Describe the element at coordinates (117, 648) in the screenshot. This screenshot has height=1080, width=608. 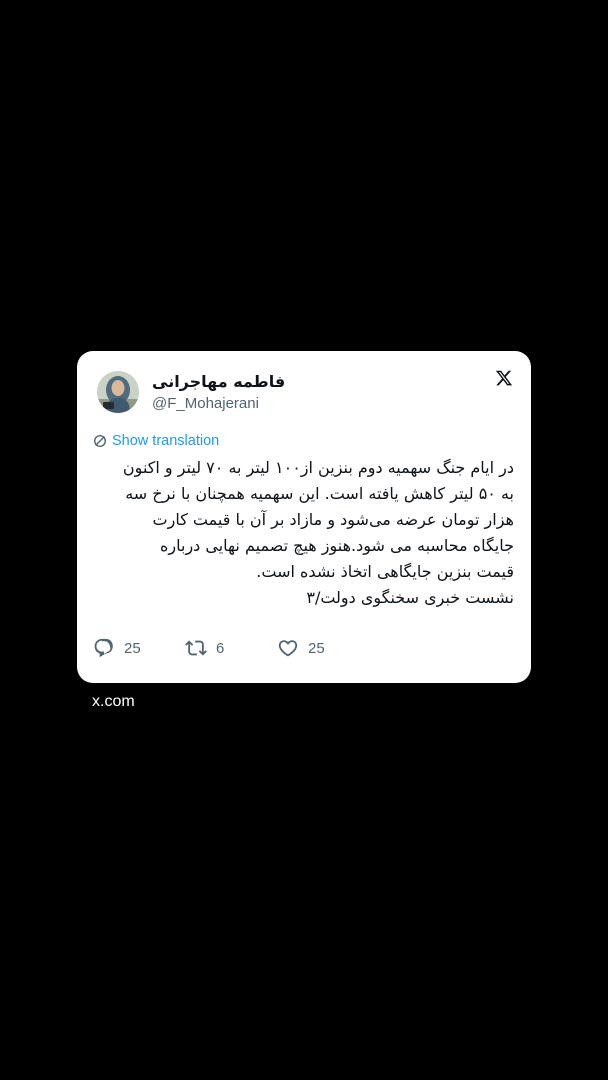
I see `reply-button: 25` at that location.